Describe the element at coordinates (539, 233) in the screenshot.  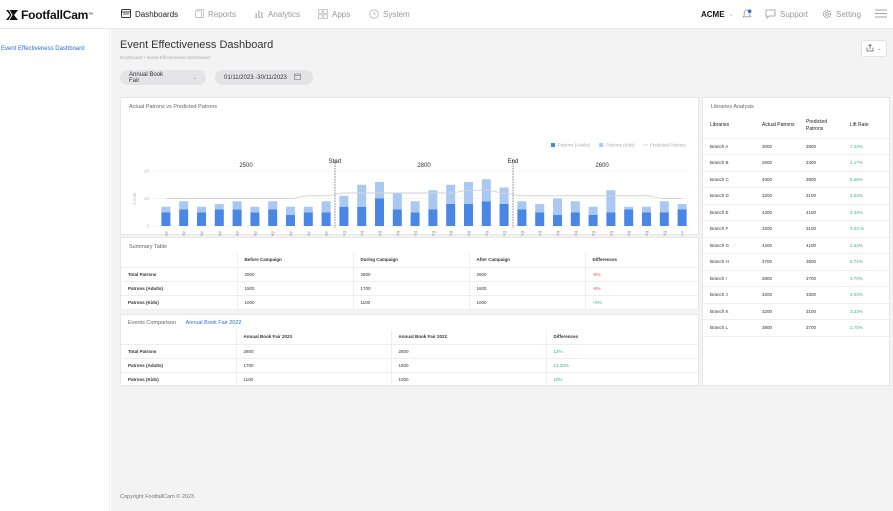
I see `x-tick-label: 12 Aug` at that location.